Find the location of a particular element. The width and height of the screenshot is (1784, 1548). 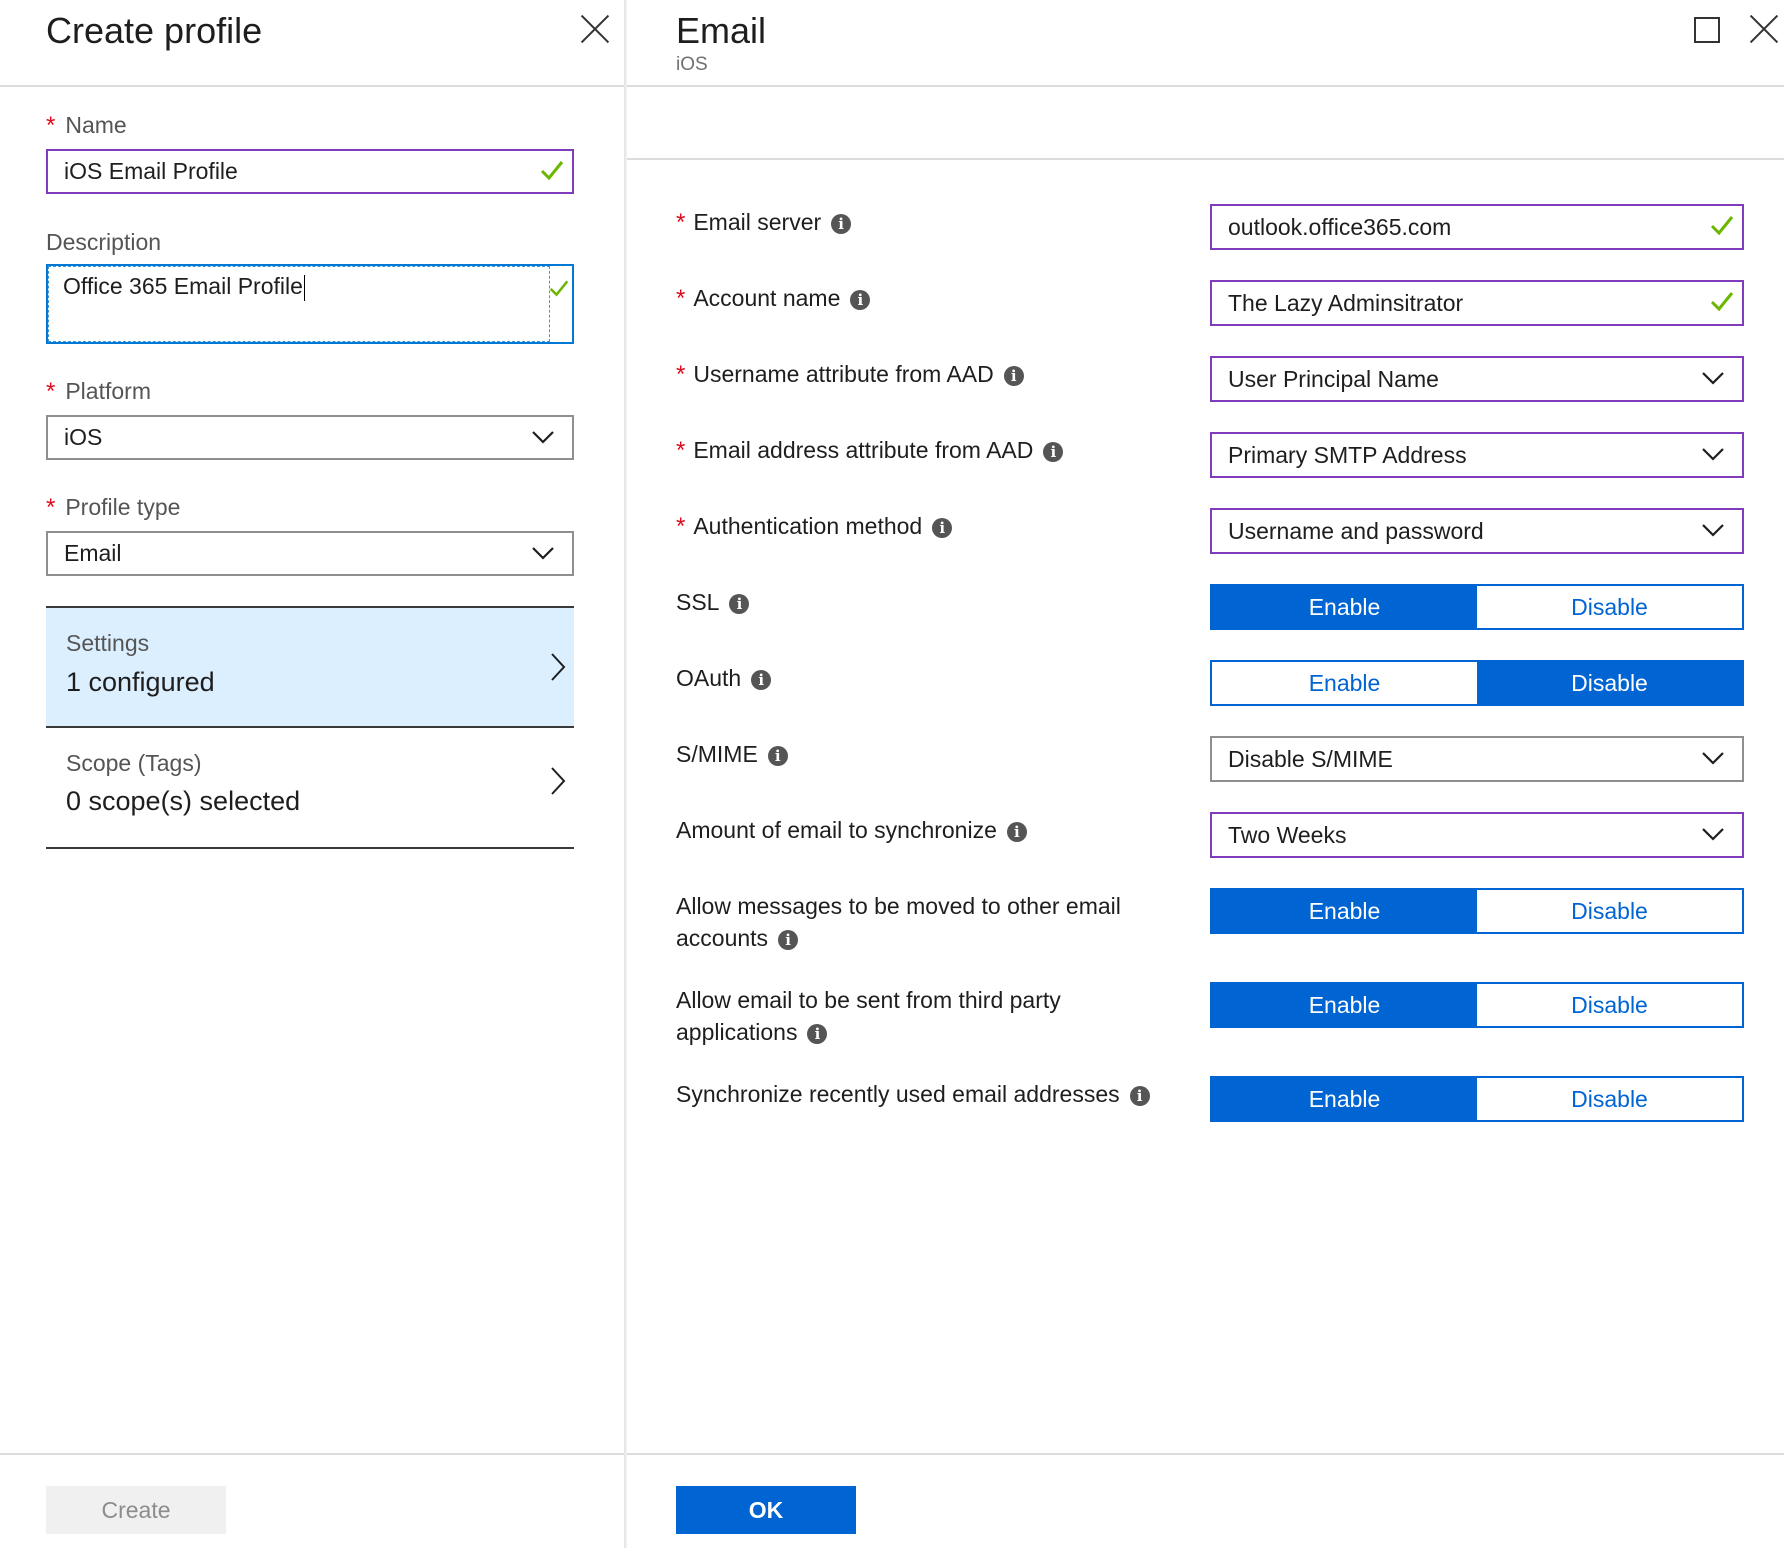

account-name-input: The Lazy Adminsitrator is located at coordinates (1477, 303).